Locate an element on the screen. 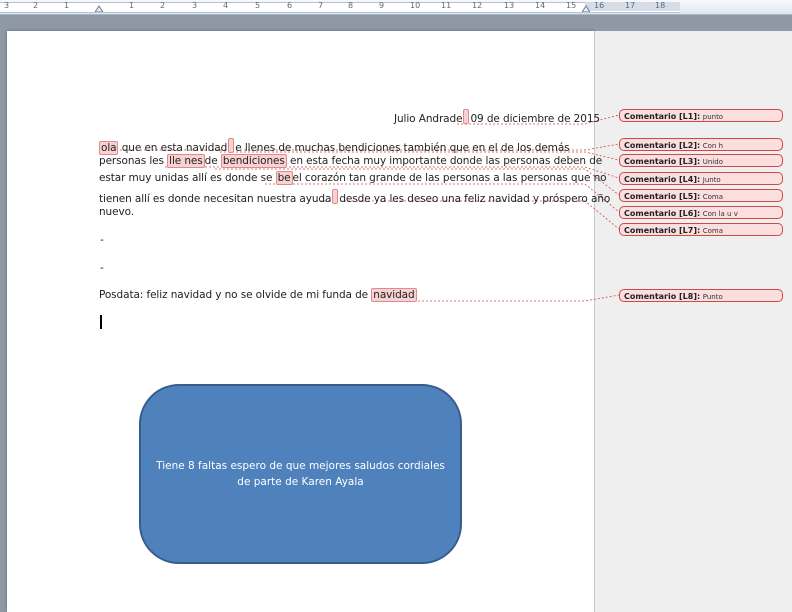  ruler-number: 10 is located at coordinates (415, 5).